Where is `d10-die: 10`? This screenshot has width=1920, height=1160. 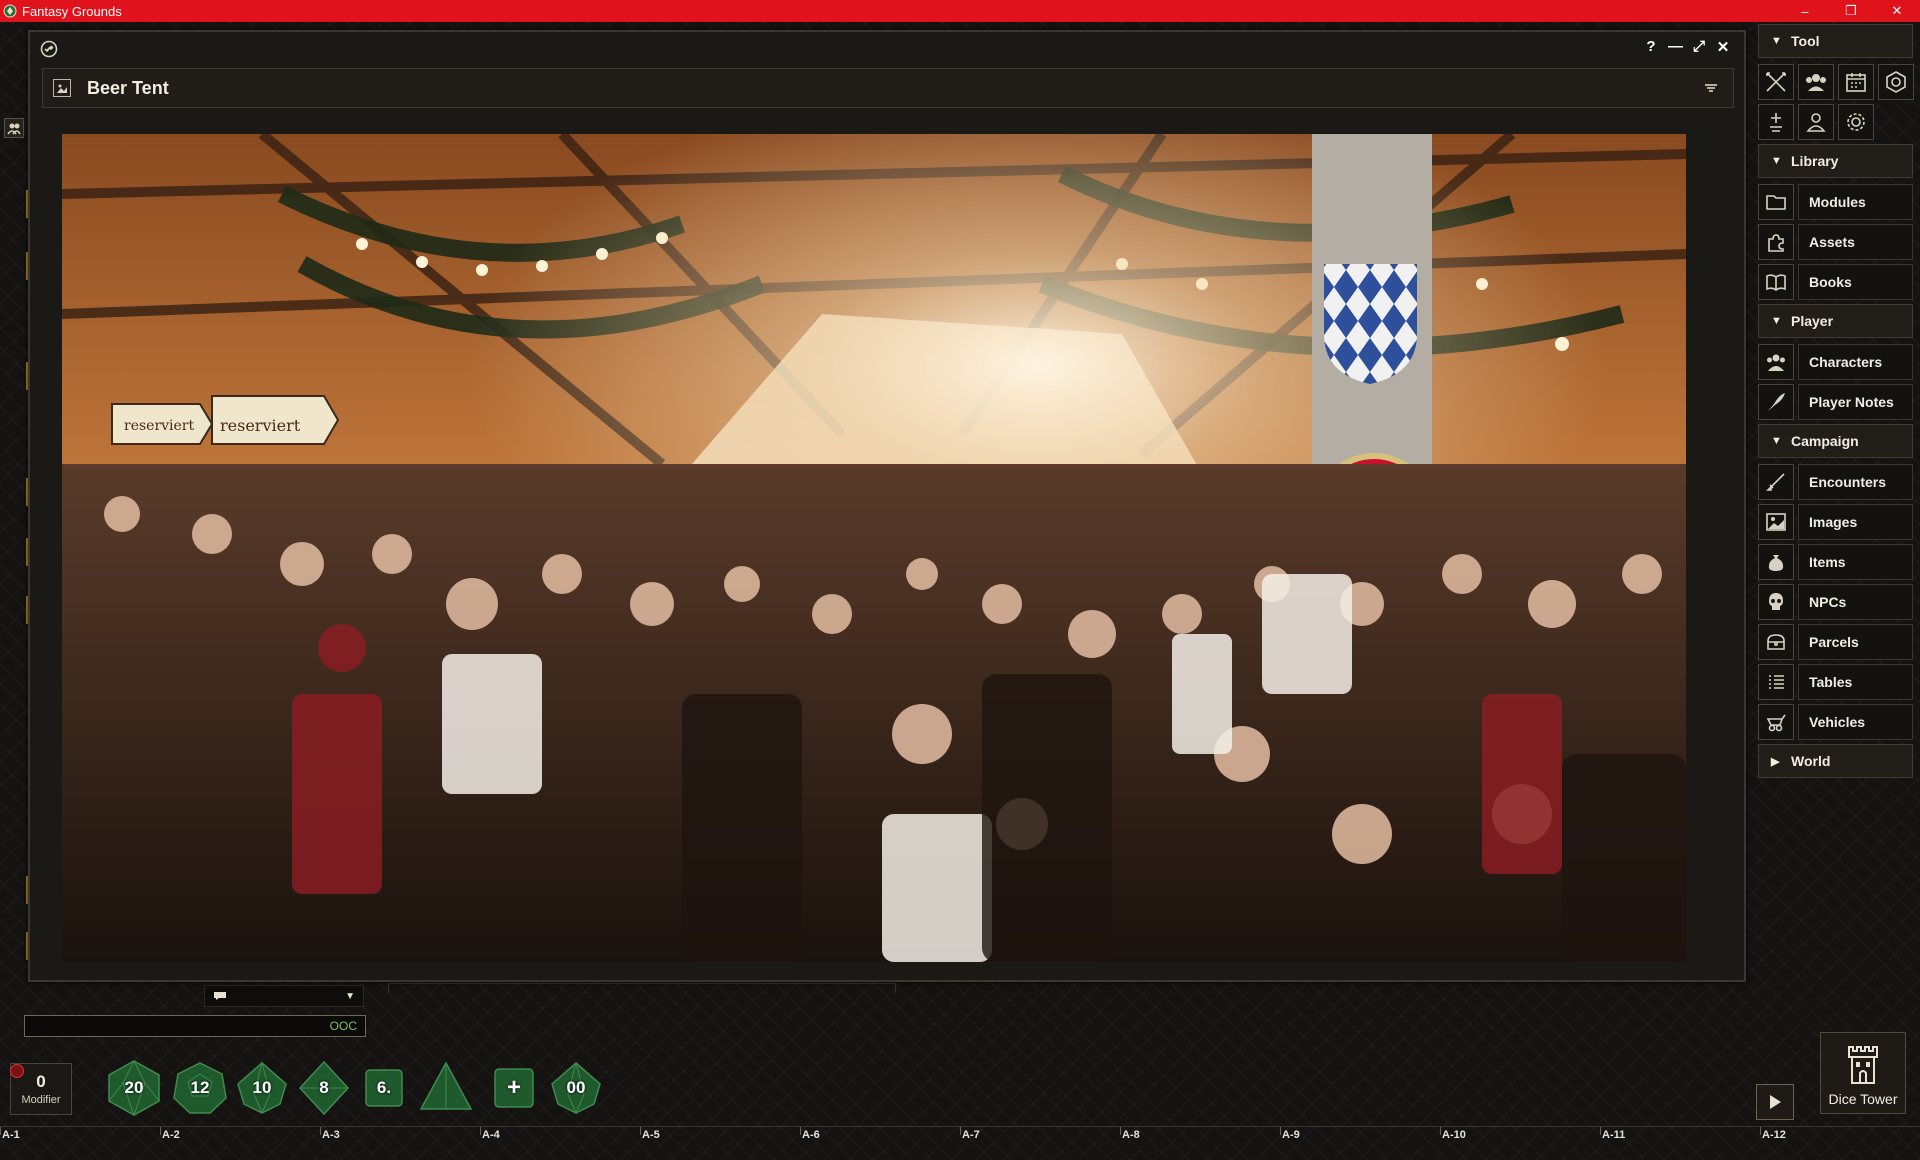 d10-die: 10 is located at coordinates (262, 1088).